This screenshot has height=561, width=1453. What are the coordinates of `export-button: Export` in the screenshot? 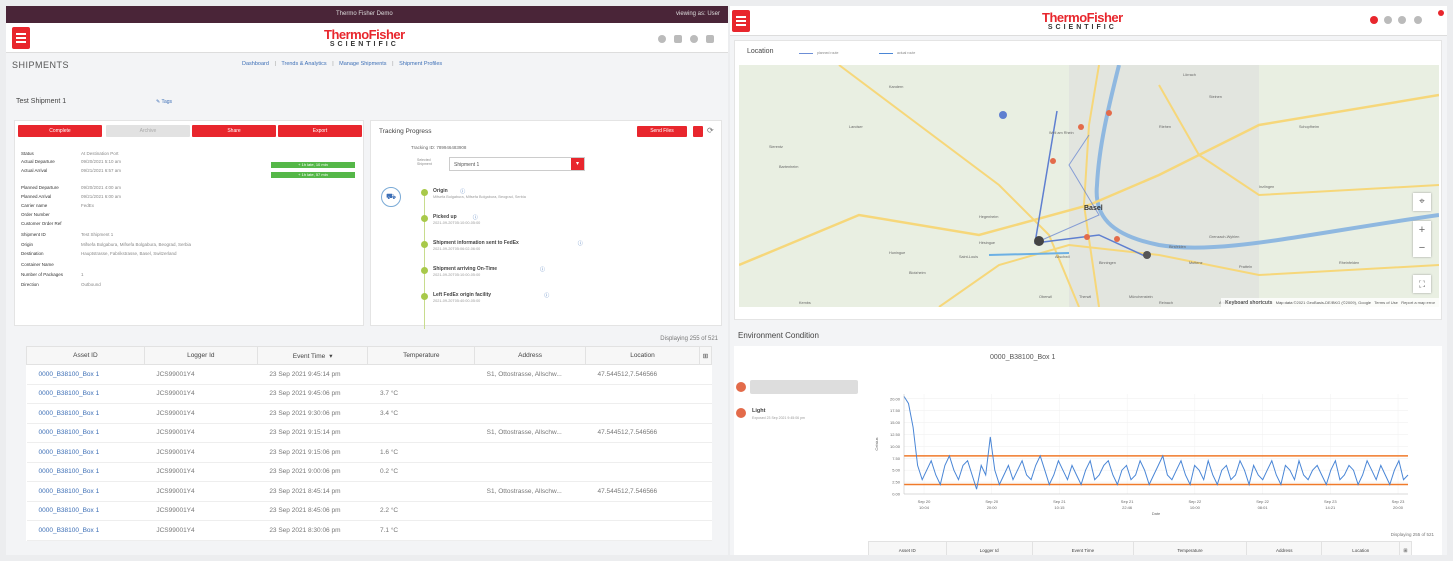 It's located at (320, 131).